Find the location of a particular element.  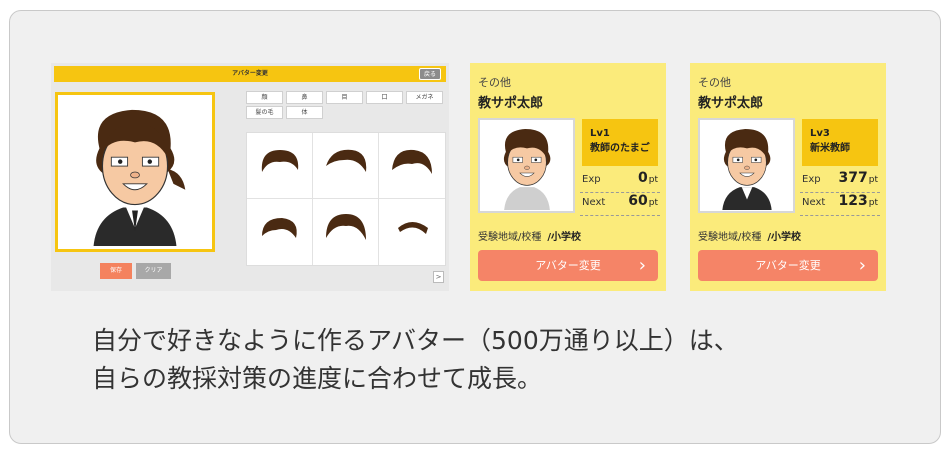

editor-header: アバター変更 戻る is located at coordinates (250, 74).